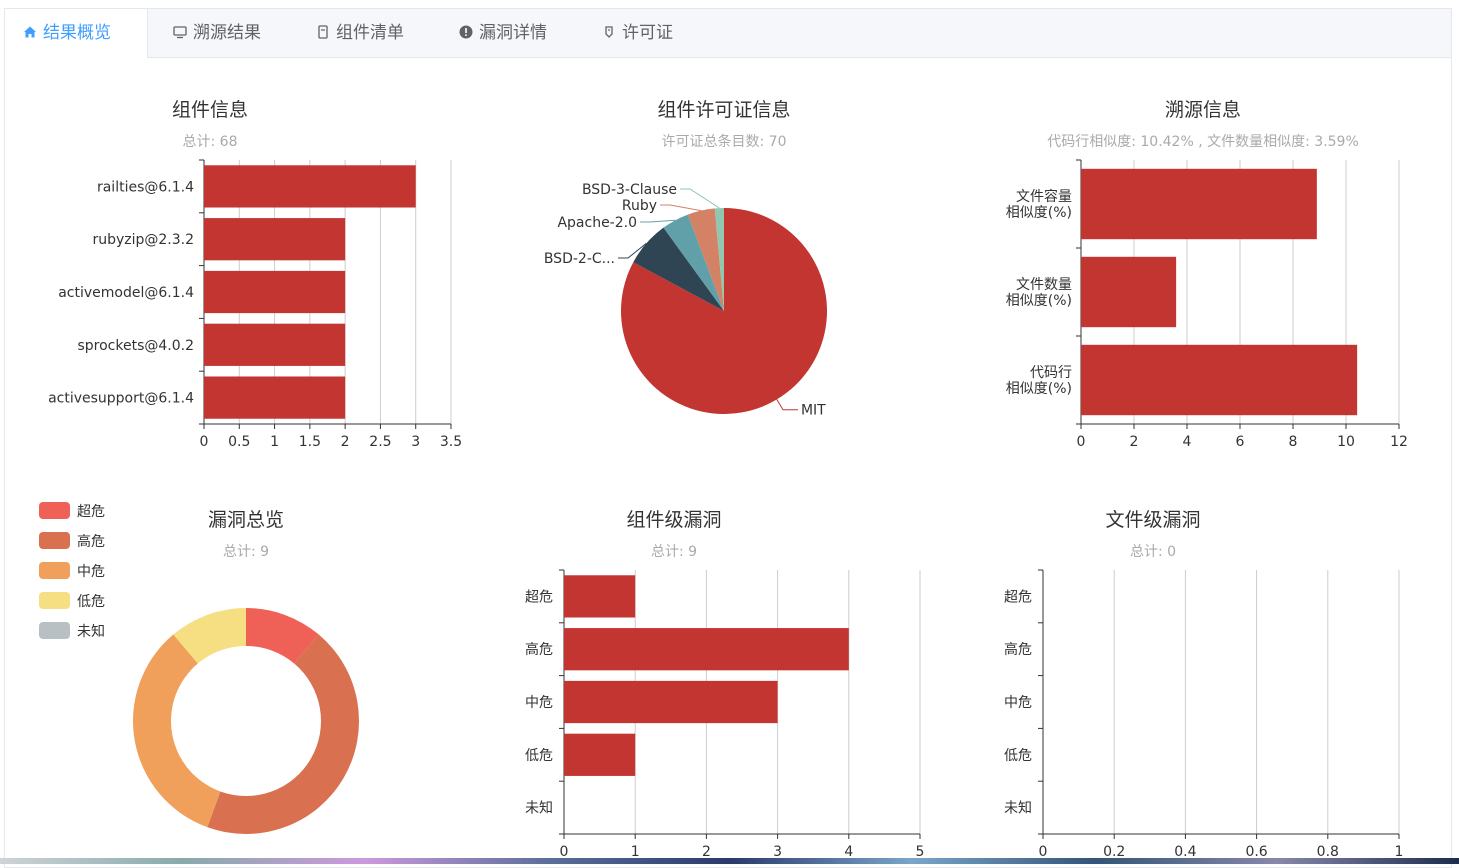  What do you see at coordinates (724, 141) in the screenshot?
I see `chart-subtitle: 许可证总条目数: 70` at bounding box center [724, 141].